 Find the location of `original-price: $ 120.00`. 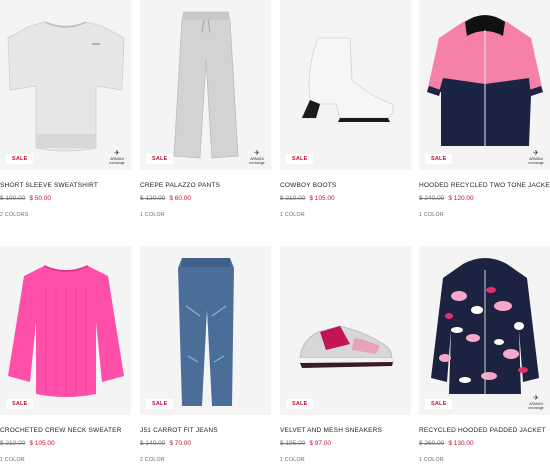

original-price: $ 120.00 is located at coordinates (153, 198).